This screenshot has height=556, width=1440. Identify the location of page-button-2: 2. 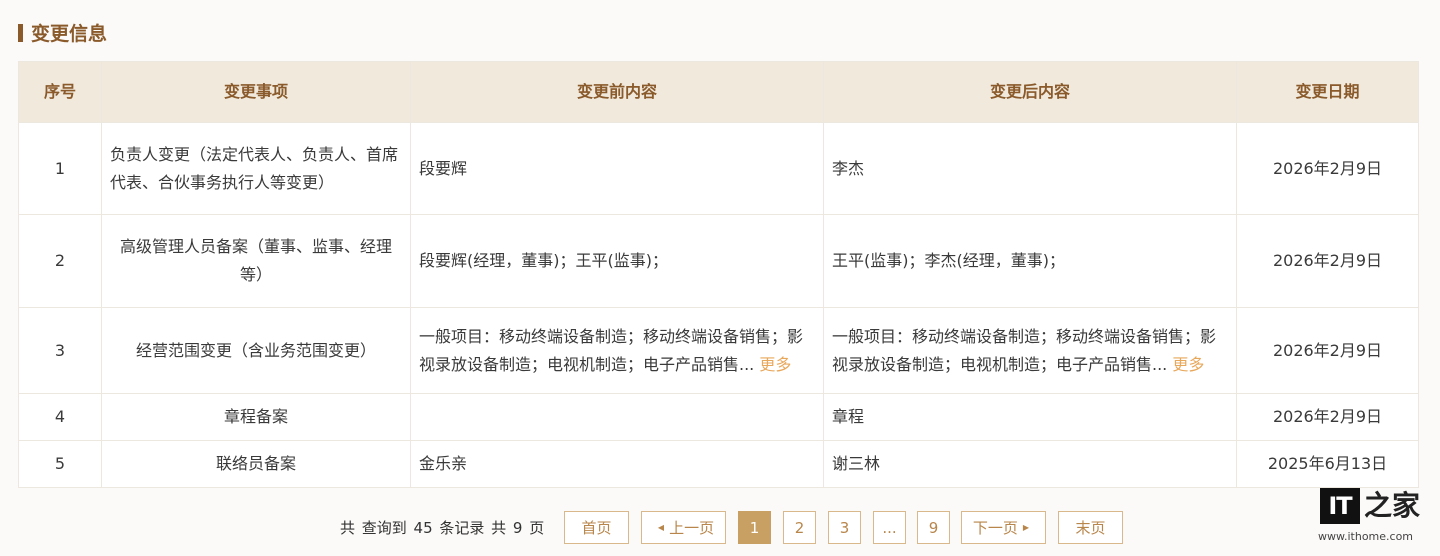
(799, 527).